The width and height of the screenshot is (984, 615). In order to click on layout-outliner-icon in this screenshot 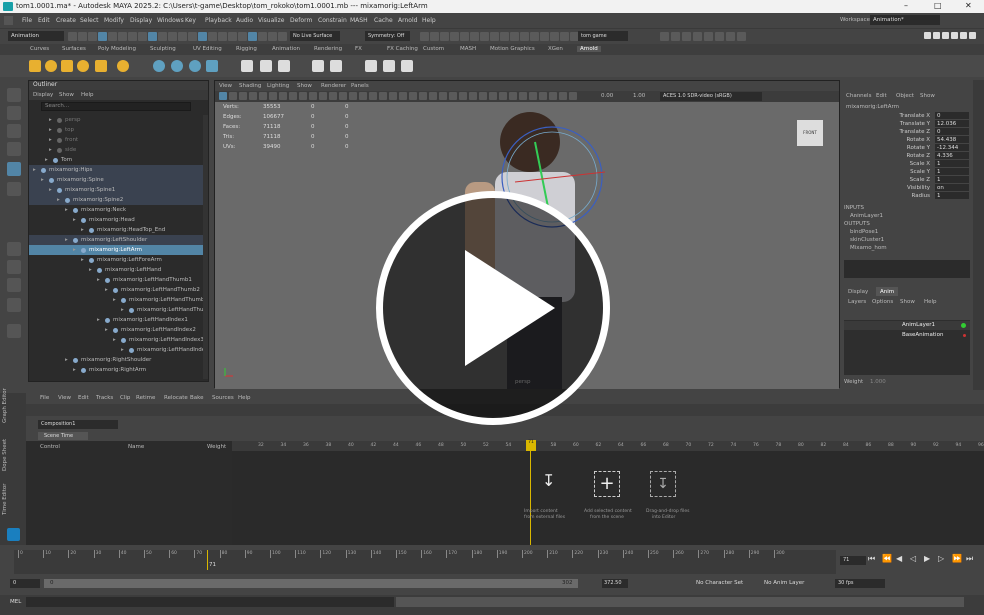, I will do `click(14, 305)`.